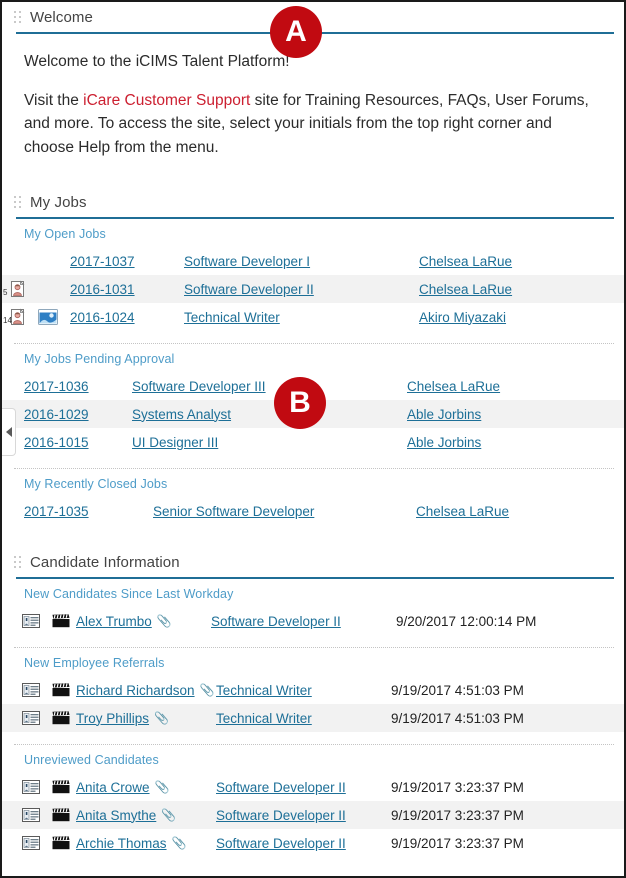 The image size is (626, 878). I want to click on candidate-name-cell: Anita Crowe 📎, so click(146, 787).